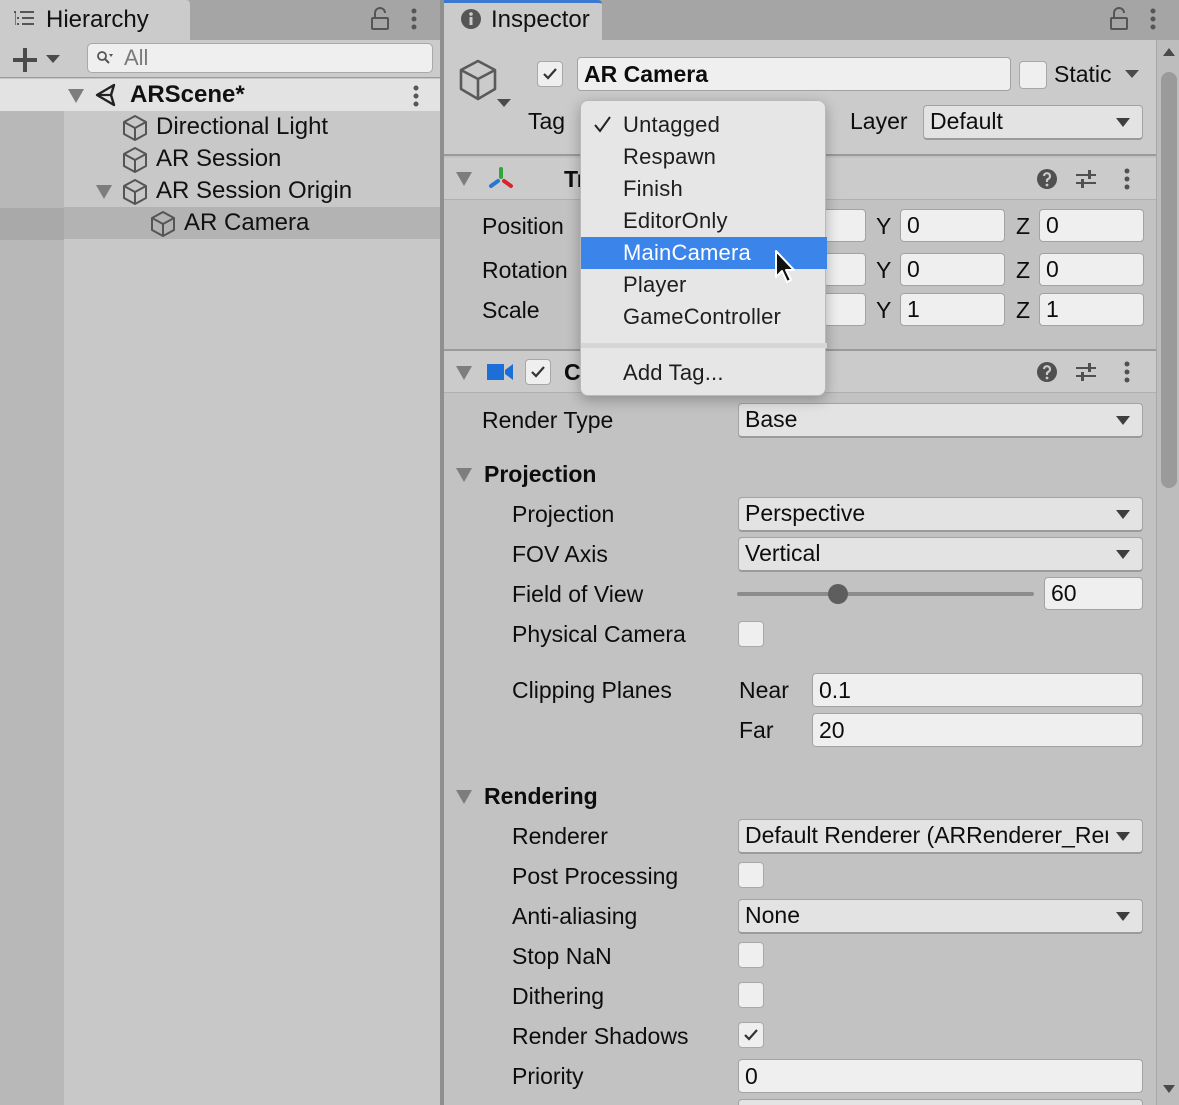 The height and width of the screenshot is (1105, 1179). I want to click on fov-slider-thumb, so click(837, 594).